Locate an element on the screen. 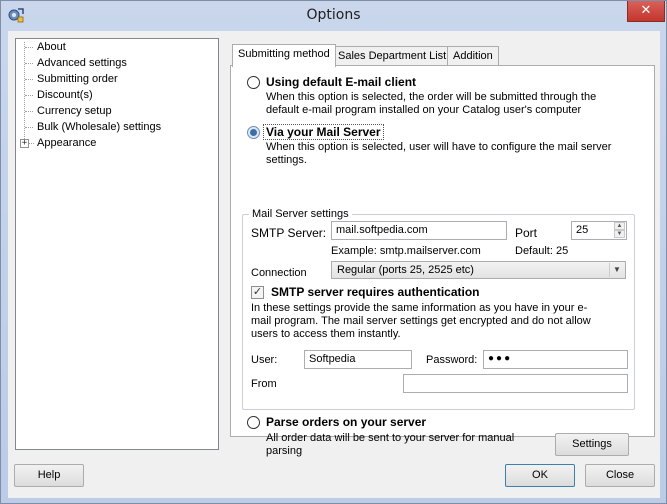  port-spinner: ▲ ▼ is located at coordinates (619, 230).